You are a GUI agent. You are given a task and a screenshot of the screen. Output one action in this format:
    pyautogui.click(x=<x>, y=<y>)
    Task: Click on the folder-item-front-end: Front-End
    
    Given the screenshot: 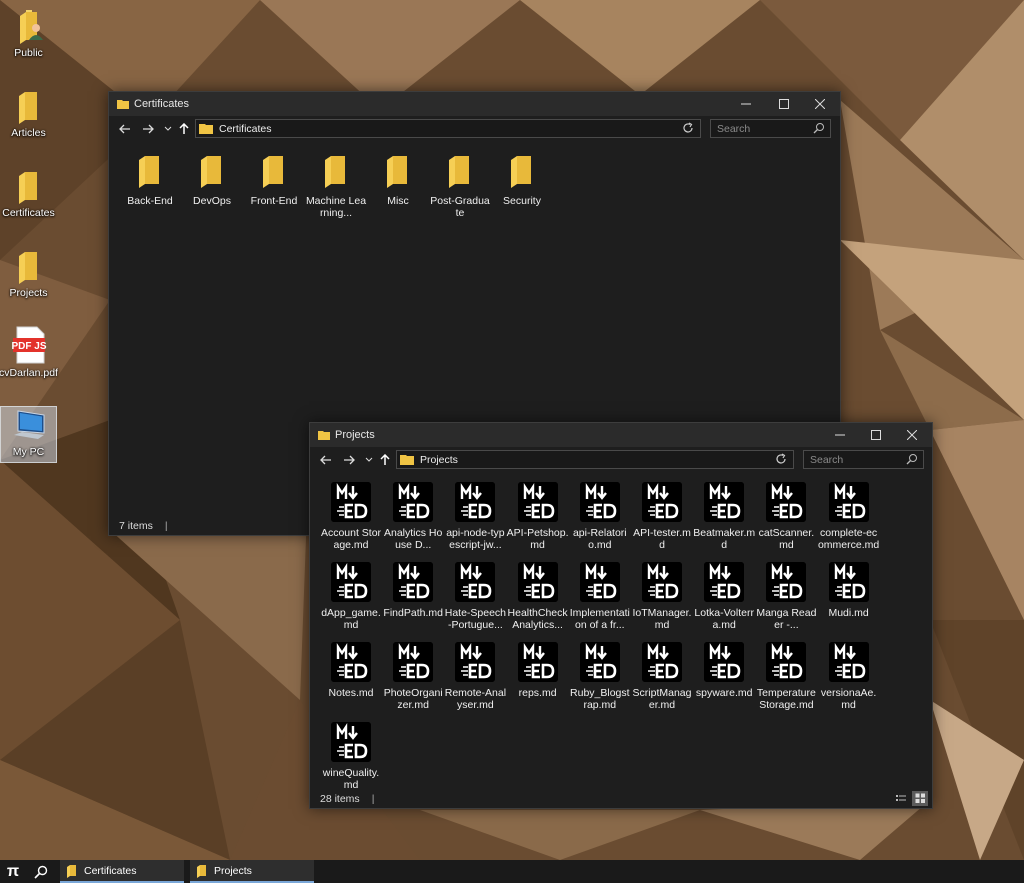 What is the action you would take?
    pyautogui.click(x=274, y=180)
    